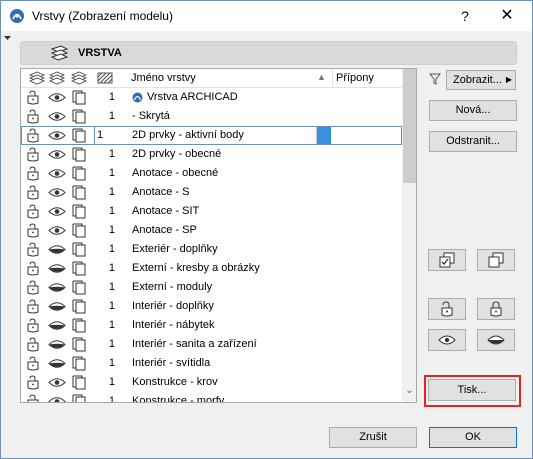 The height and width of the screenshot is (459, 533). Describe the element at coordinates (211, 211) in the screenshot. I see `layer-row: 1 Anotace - SIT` at that location.